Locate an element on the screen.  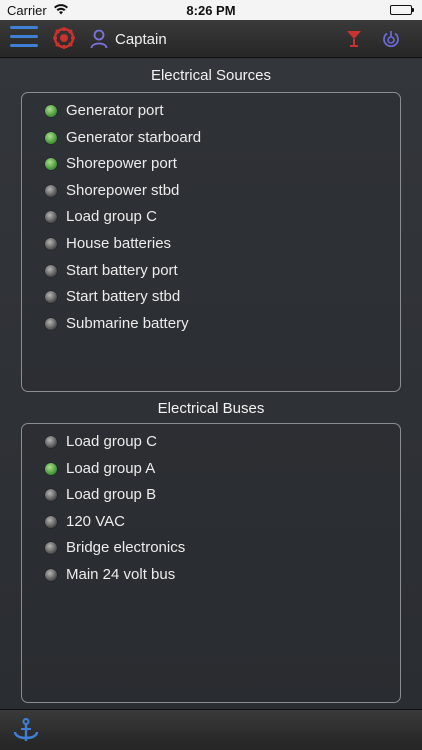
status-bar: Carrier 8:26 PM is located at coordinates (211, 10).